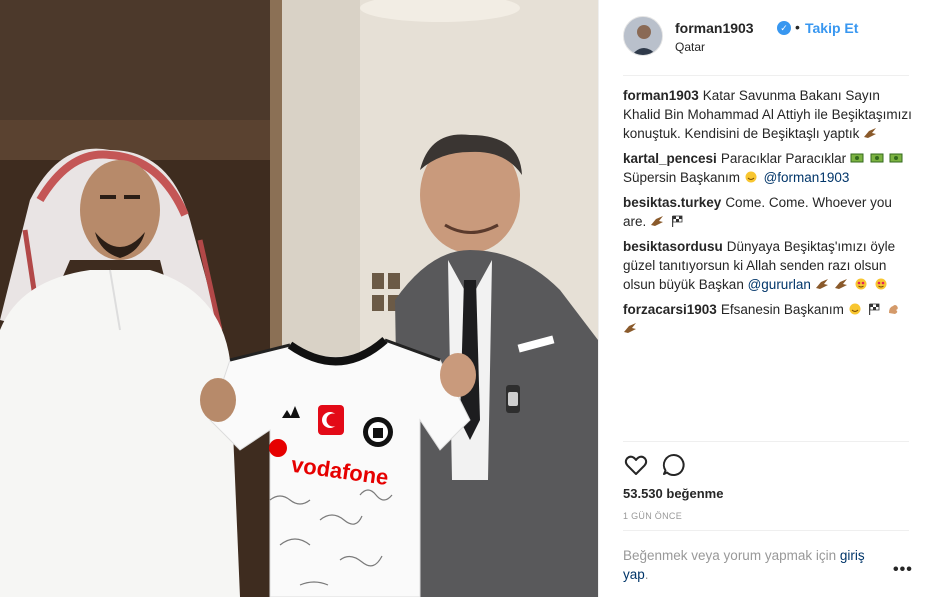 The width and height of the screenshot is (929, 597). What do you see at coordinates (766, 530) in the screenshot?
I see `footer-divider` at bounding box center [766, 530].